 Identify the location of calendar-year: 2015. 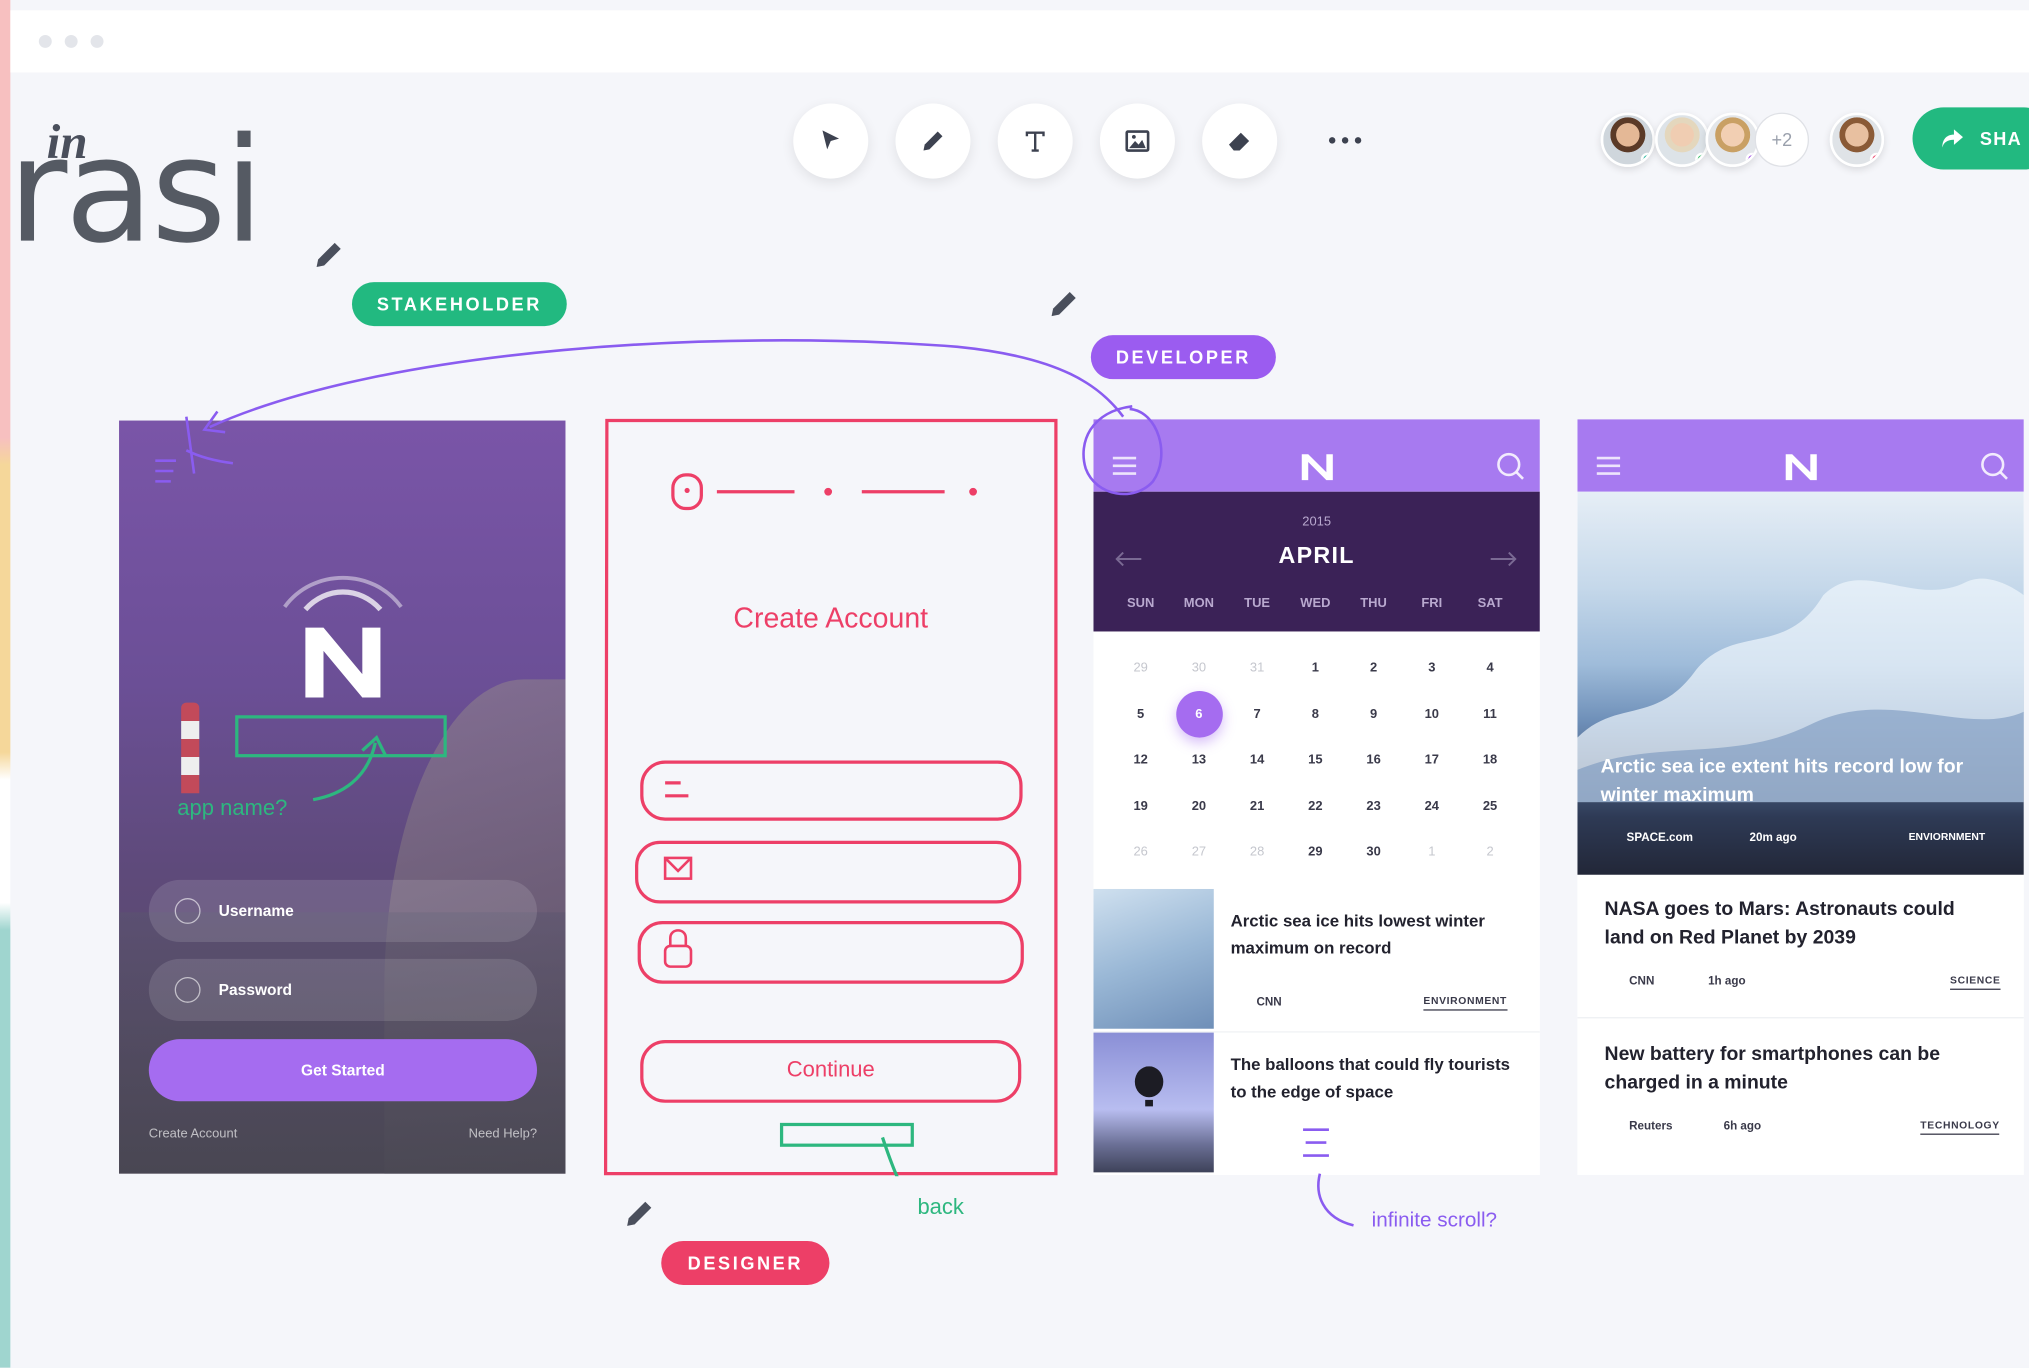
(1317, 522).